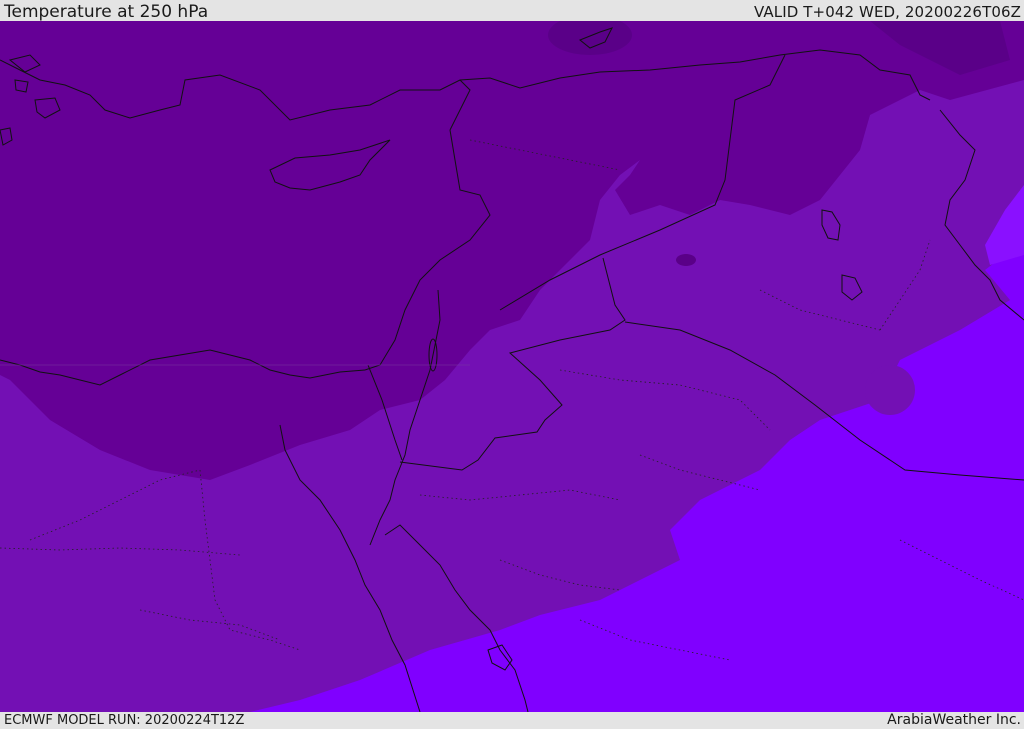 The image size is (1024, 729). Describe the element at coordinates (954, 720) in the screenshot. I see `credit-label: ArabiaWeather Inc.` at that location.